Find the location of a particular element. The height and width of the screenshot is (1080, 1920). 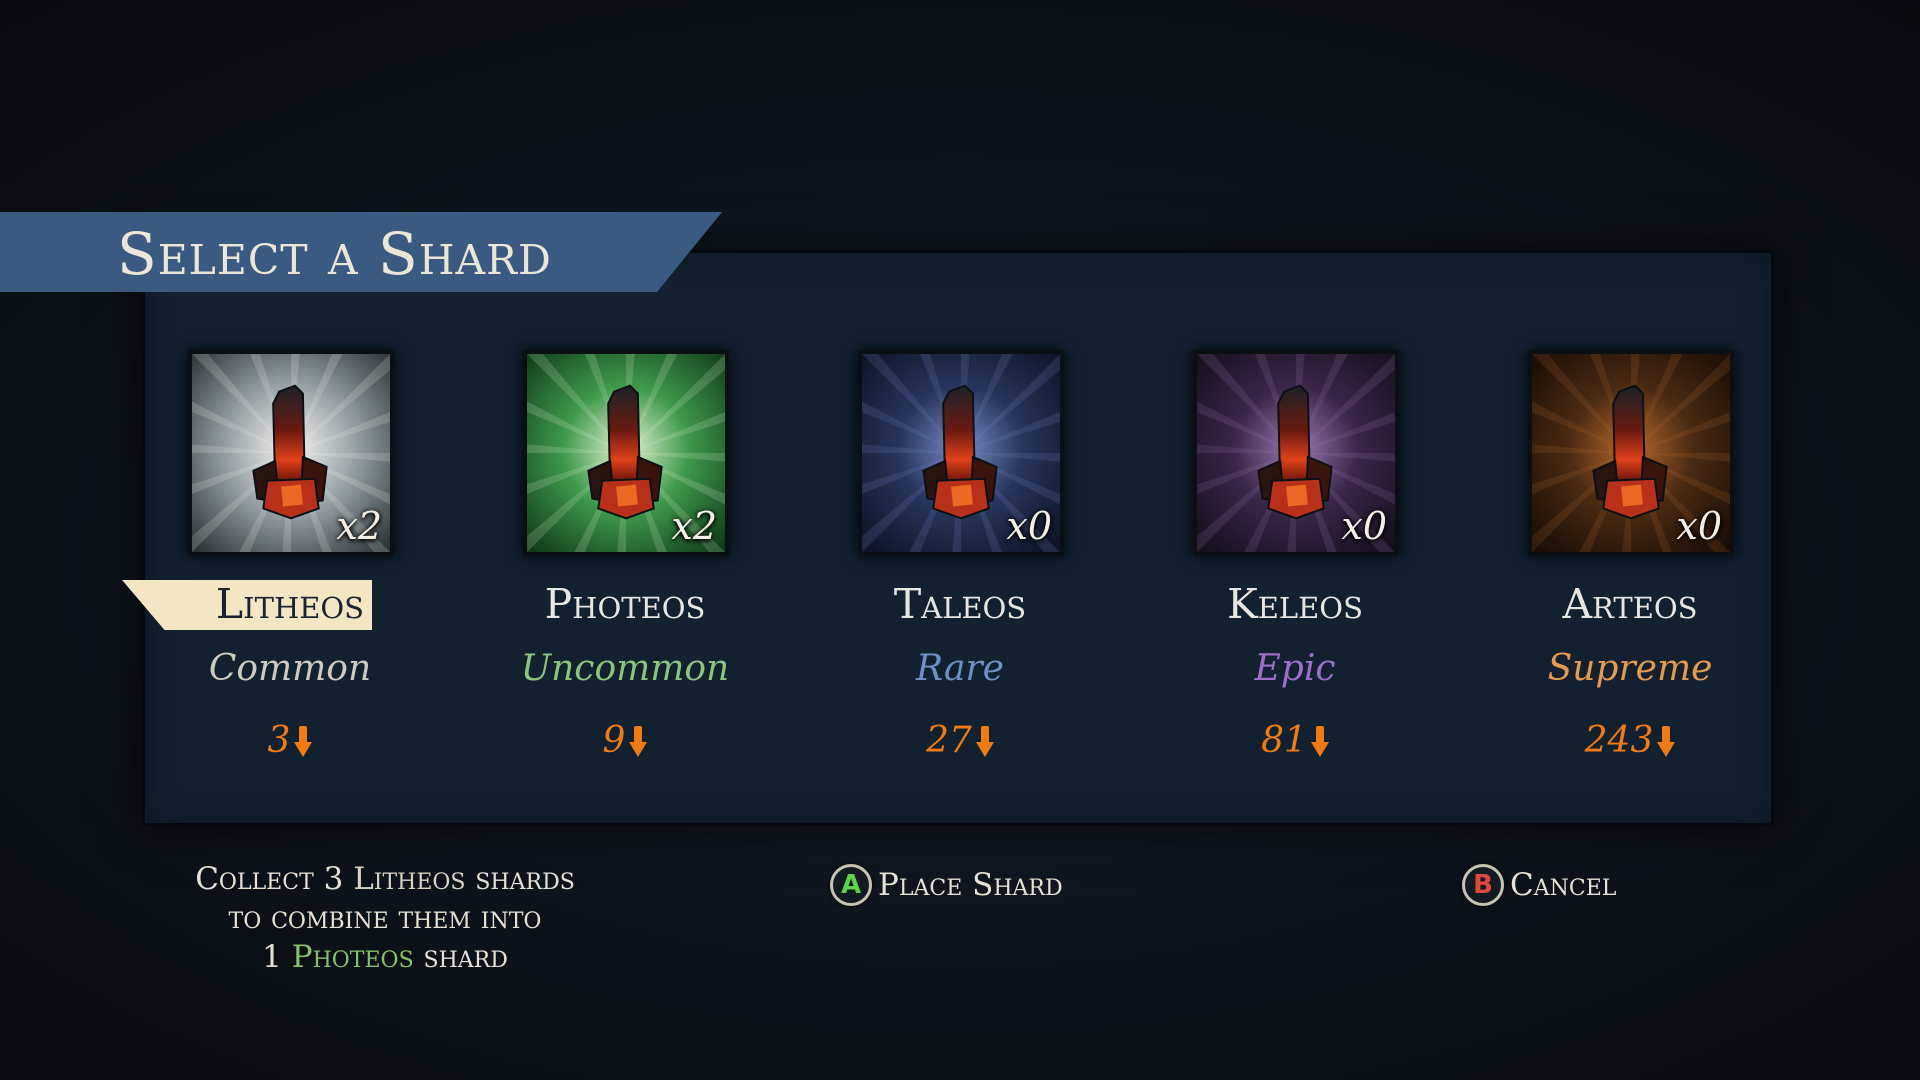

place-shard-action: A Place Shard is located at coordinates (946, 885).